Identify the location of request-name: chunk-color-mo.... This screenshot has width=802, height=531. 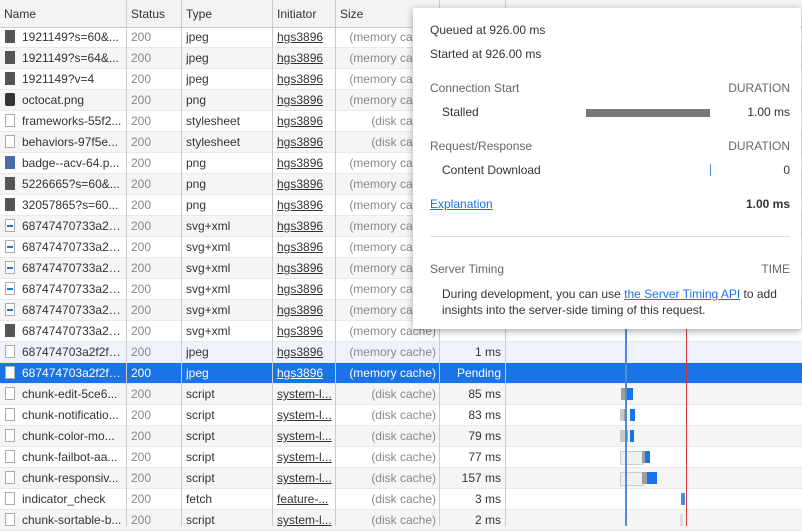
(68, 436).